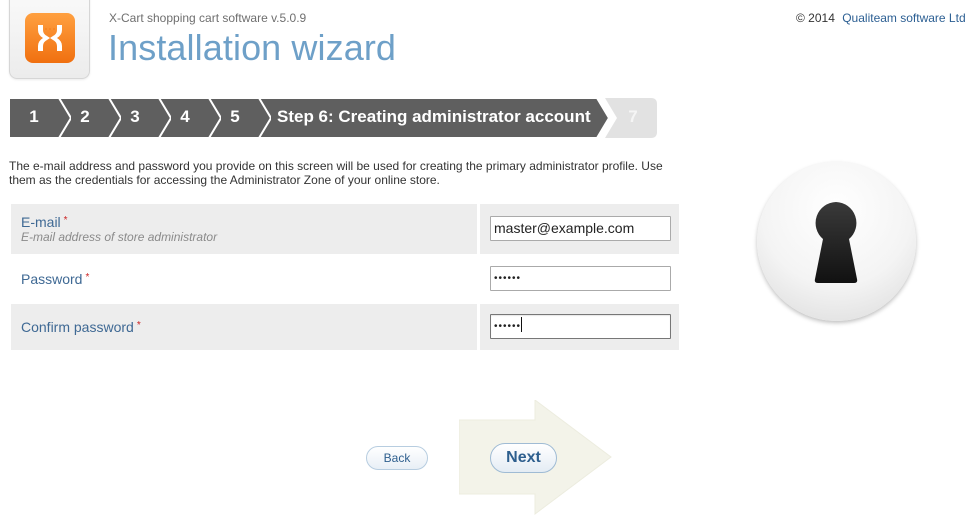  I want to click on password-label: Password *, so click(55, 279).